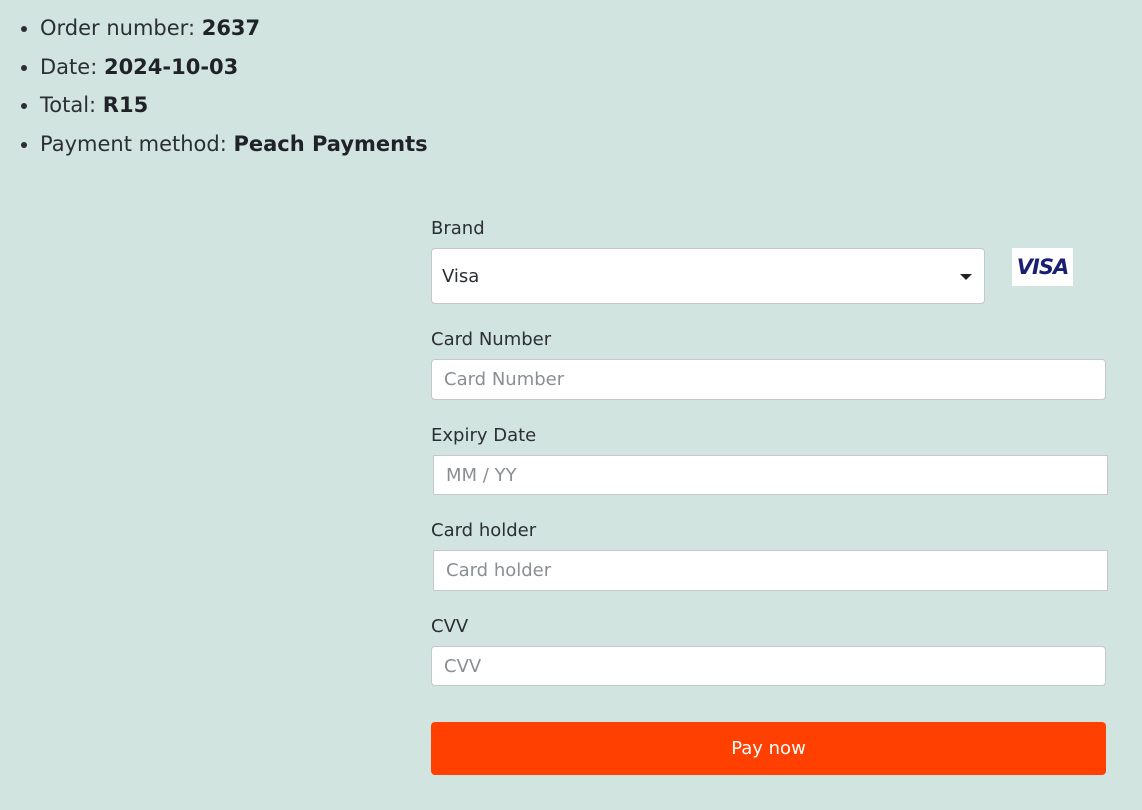 This screenshot has width=1142, height=810. Describe the element at coordinates (137, 143) in the screenshot. I see `payment-method-label: Payment method:` at that location.